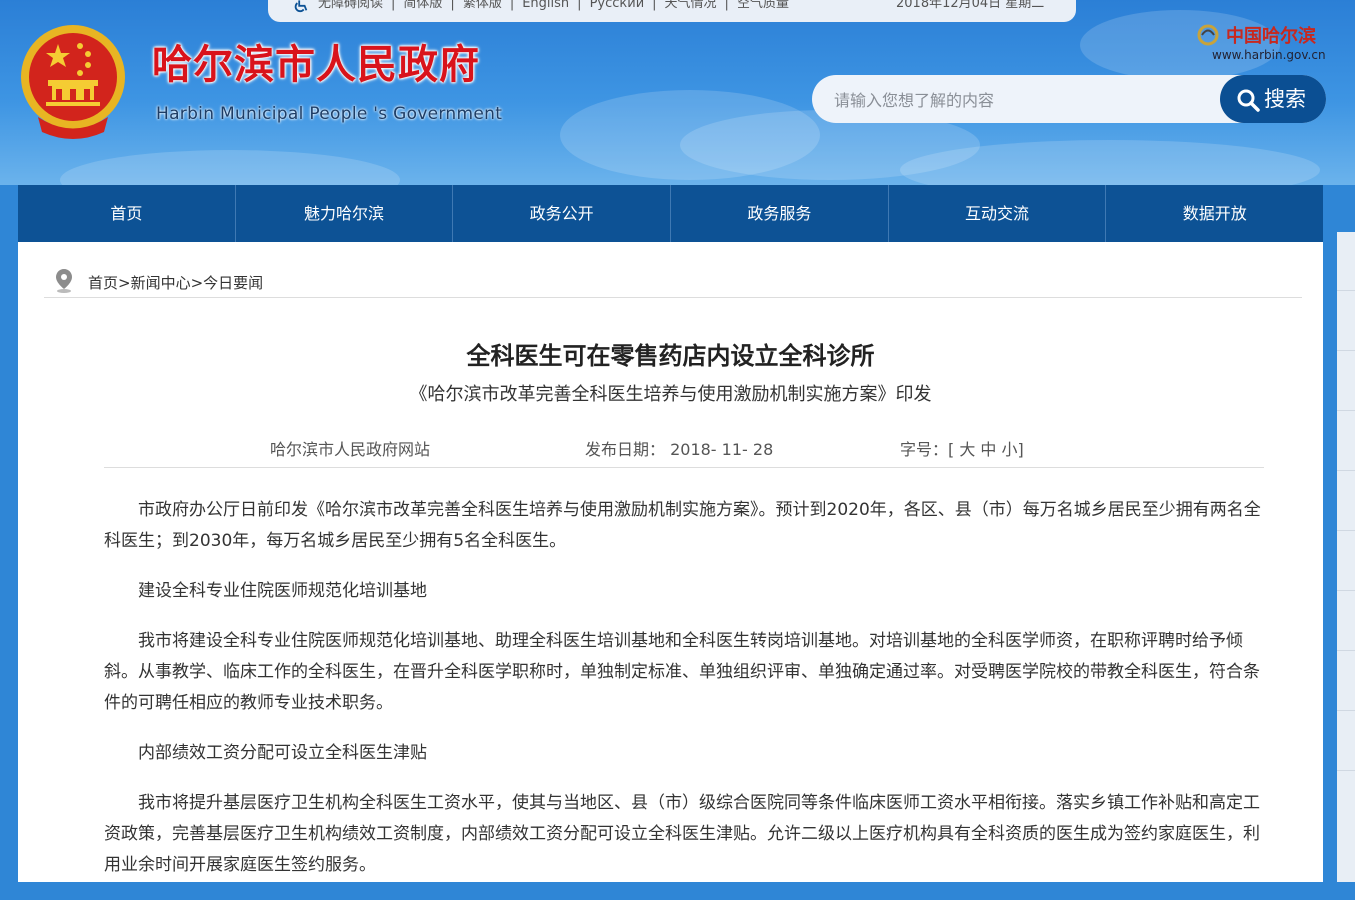  Describe the element at coordinates (175, 283) in the screenshot. I see `breadcrumb-trail: 首页>新闻中心>今日要闻` at that location.